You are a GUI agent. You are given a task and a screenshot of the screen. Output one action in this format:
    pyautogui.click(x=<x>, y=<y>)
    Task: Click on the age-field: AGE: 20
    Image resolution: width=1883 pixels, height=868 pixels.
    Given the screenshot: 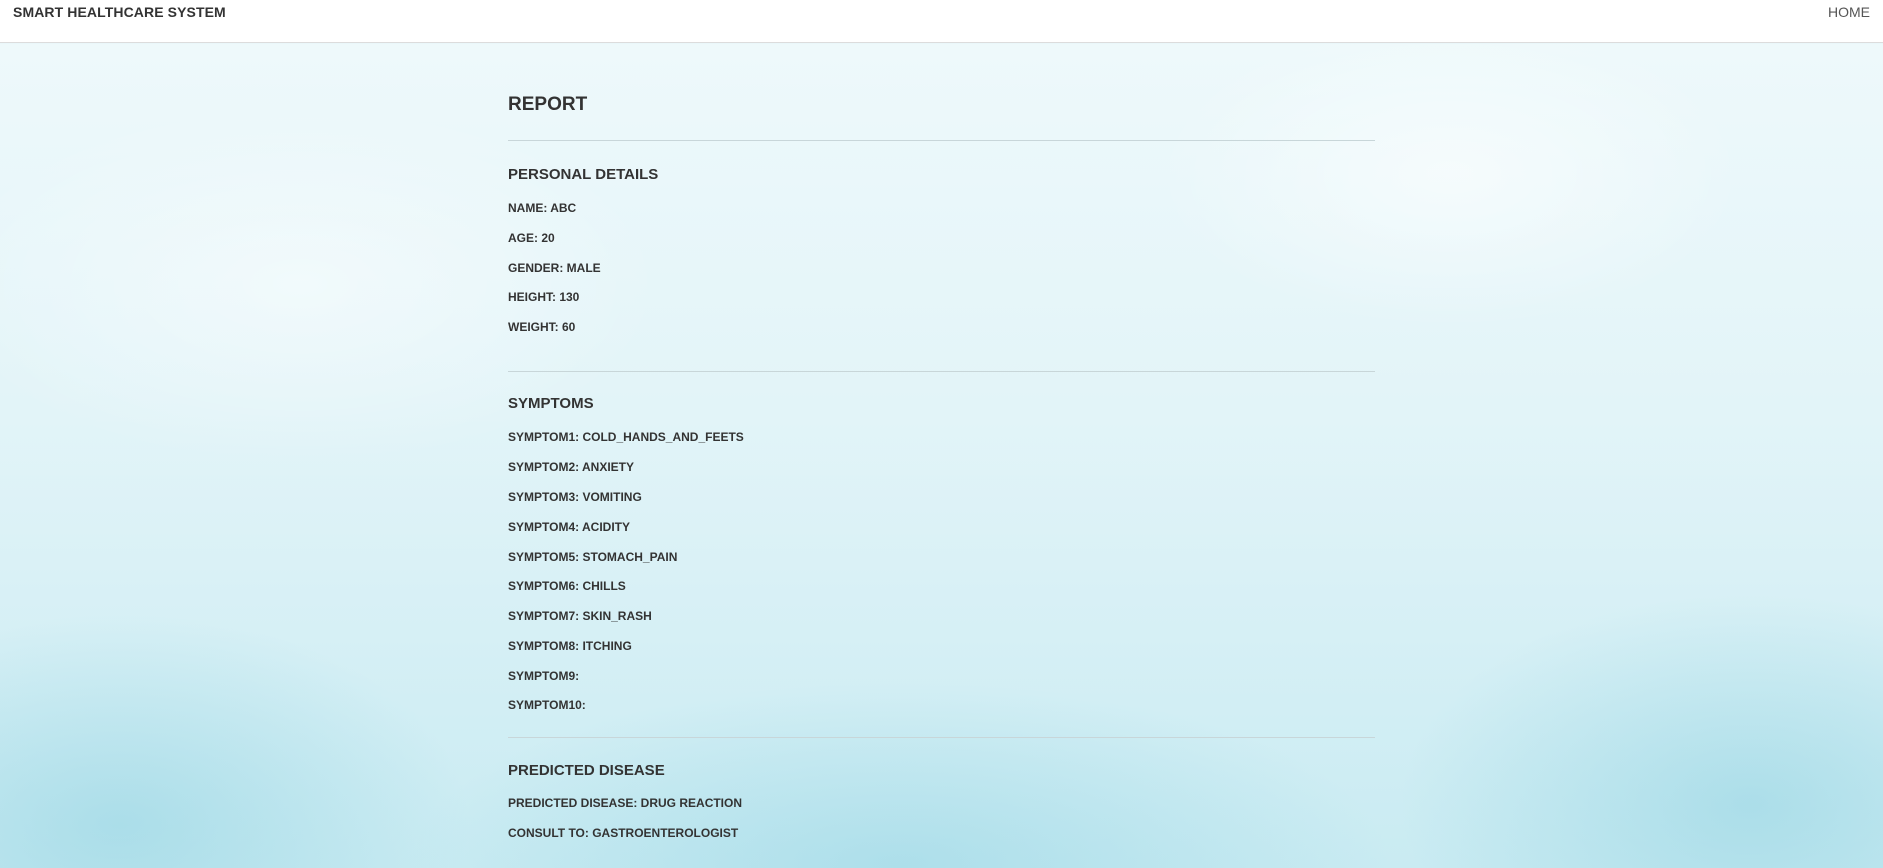 What is the action you would take?
    pyautogui.click(x=531, y=238)
    